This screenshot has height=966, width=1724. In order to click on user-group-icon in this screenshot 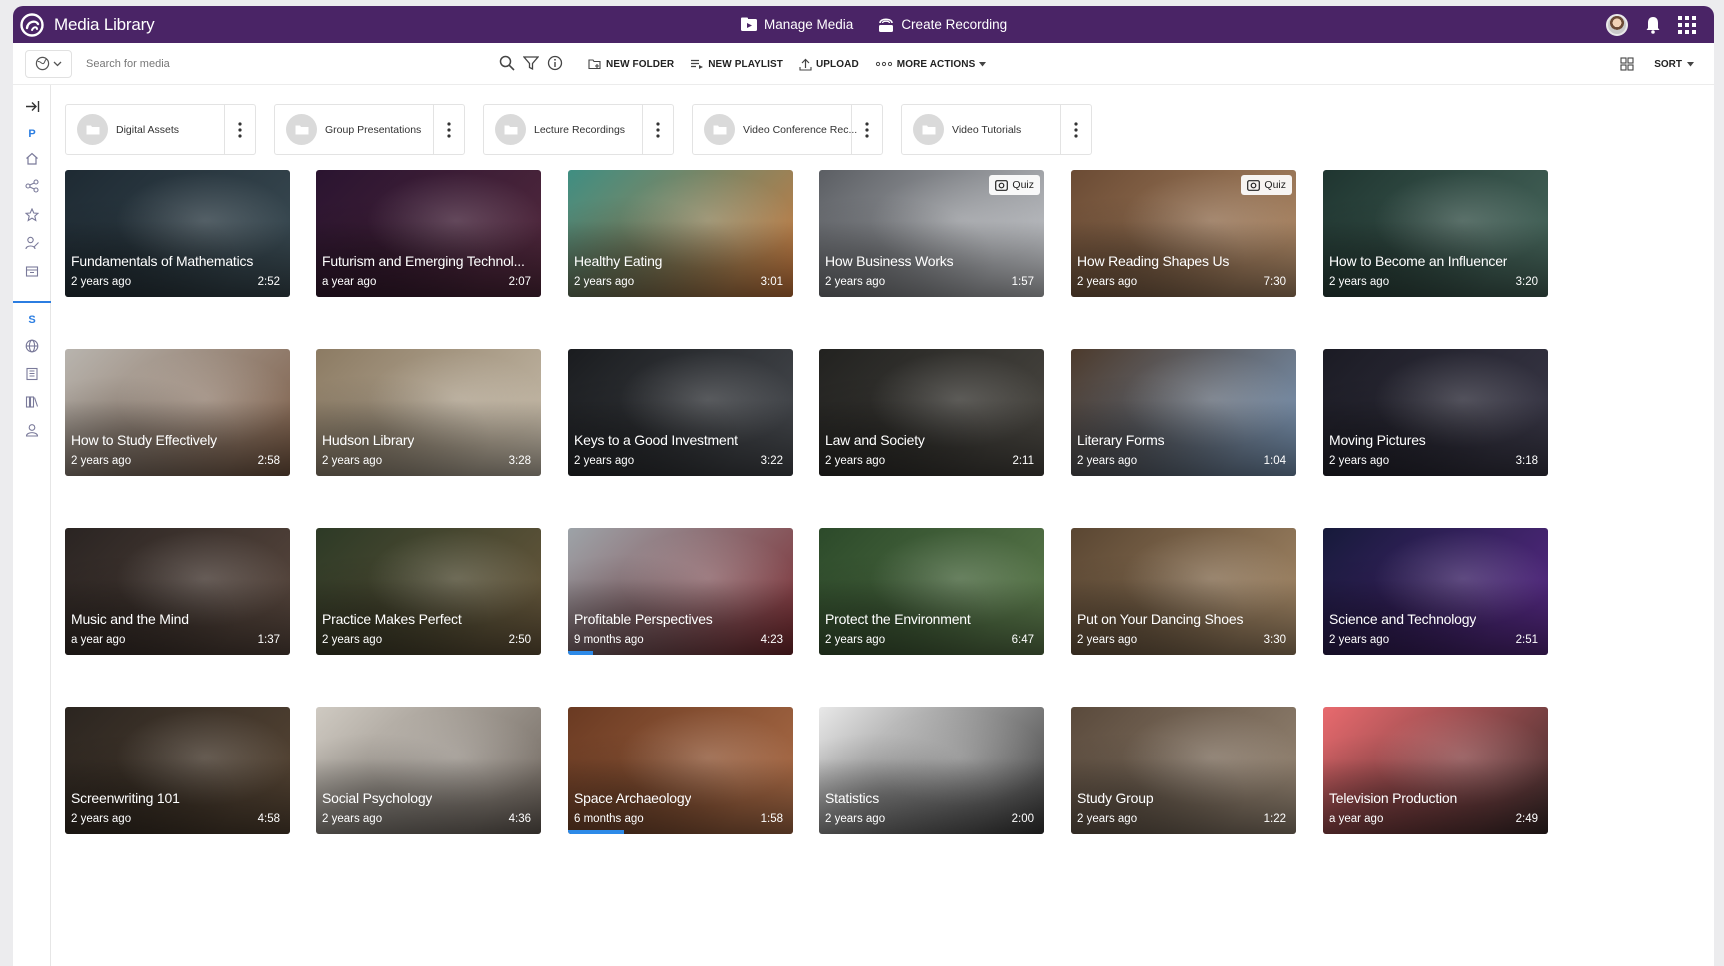, I will do `click(32, 430)`.